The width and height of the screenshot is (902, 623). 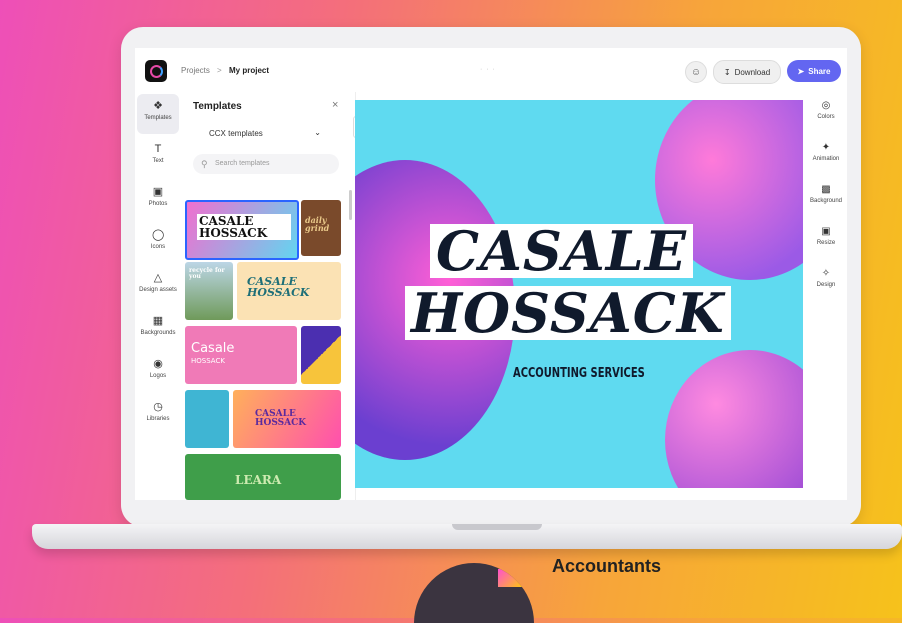 I want to click on template-thumbnail: Casale HOSSACK, so click(x=241, y=355).